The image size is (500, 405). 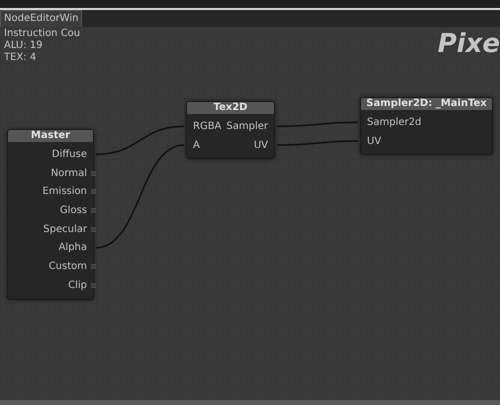 I want to click on stat-text: Instruction Cou, so click(x=41, y=34).